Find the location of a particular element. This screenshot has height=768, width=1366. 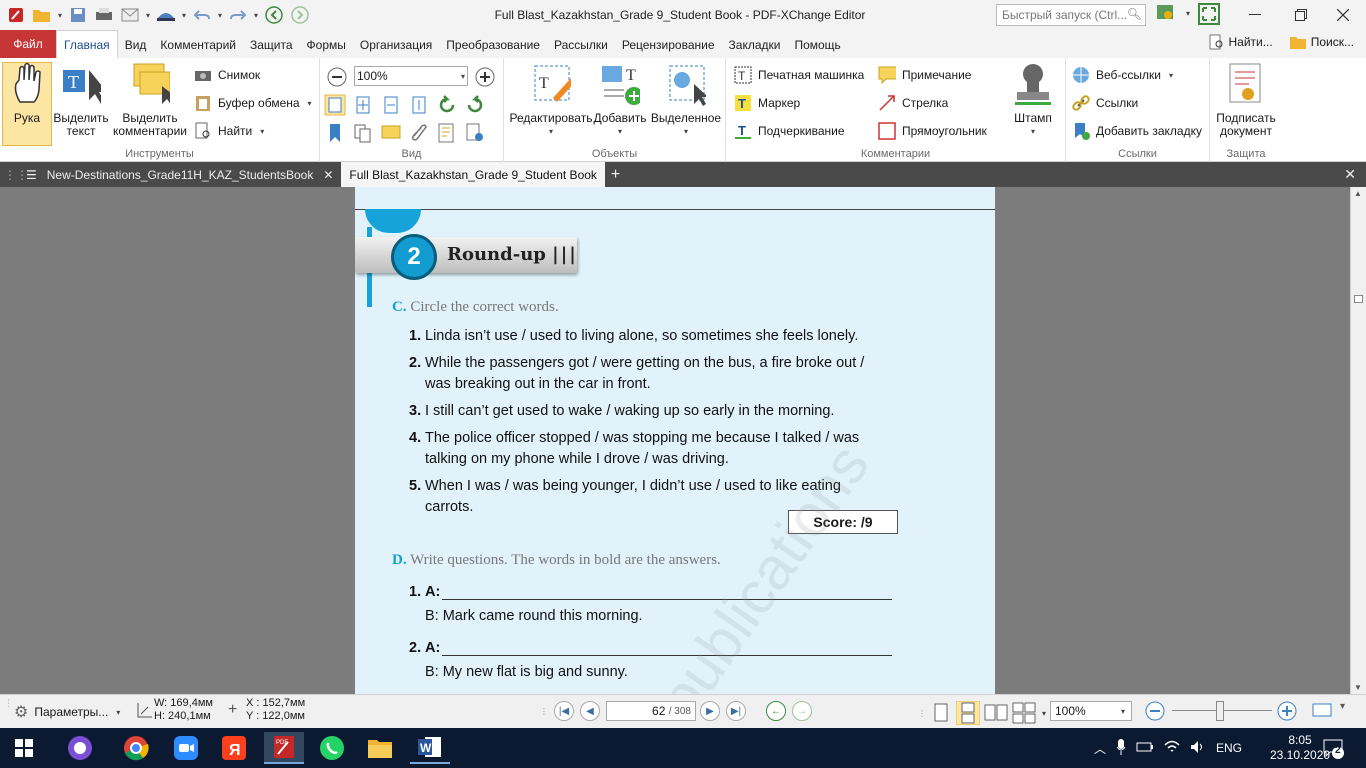

stamp-button: Штамп ▾ is located at coordinates (1033, 100).